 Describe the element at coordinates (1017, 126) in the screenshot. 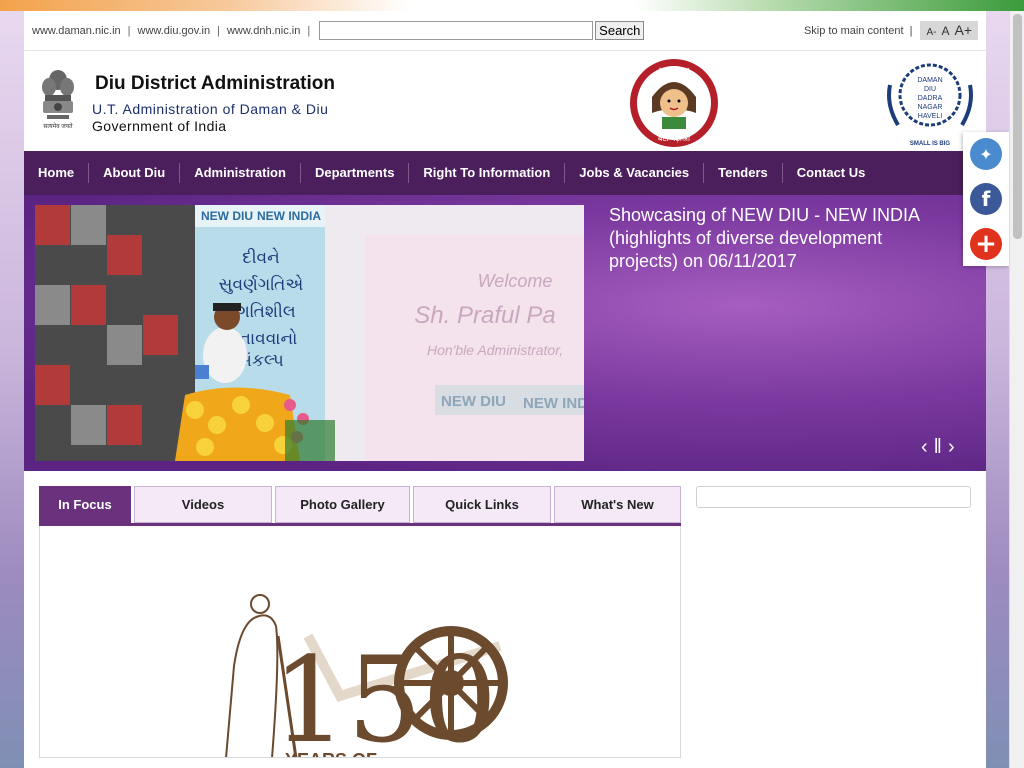

I see `scrollbar-thumb` at that location.